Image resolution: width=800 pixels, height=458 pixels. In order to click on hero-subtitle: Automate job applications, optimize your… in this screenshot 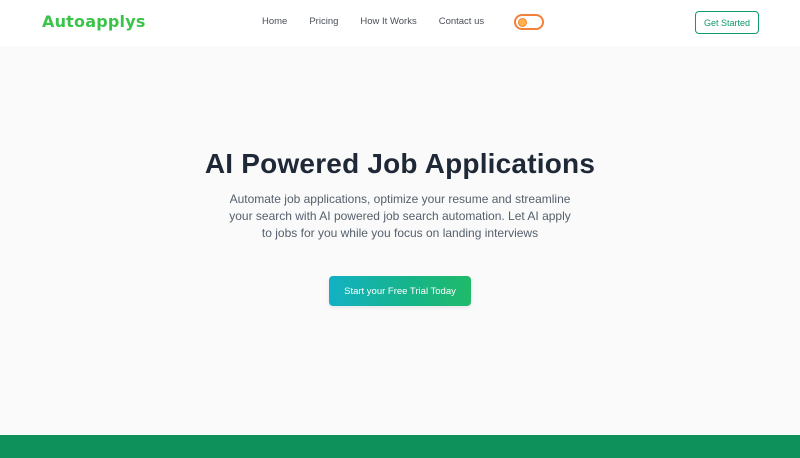, I will do `click(400, 216)`.